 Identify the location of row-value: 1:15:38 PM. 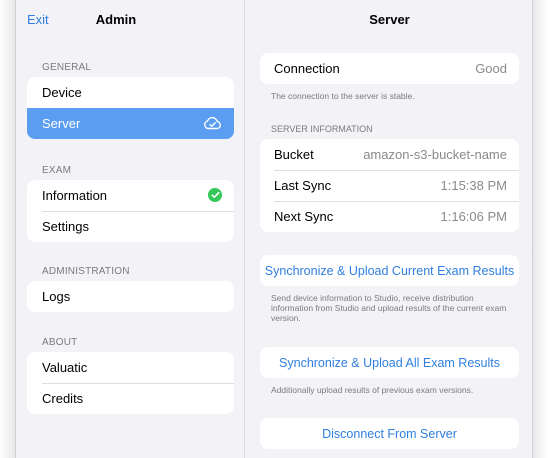
(474, 185).